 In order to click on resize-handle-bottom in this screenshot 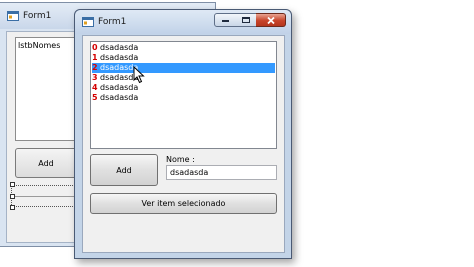, I will do `click(12, 207)`.